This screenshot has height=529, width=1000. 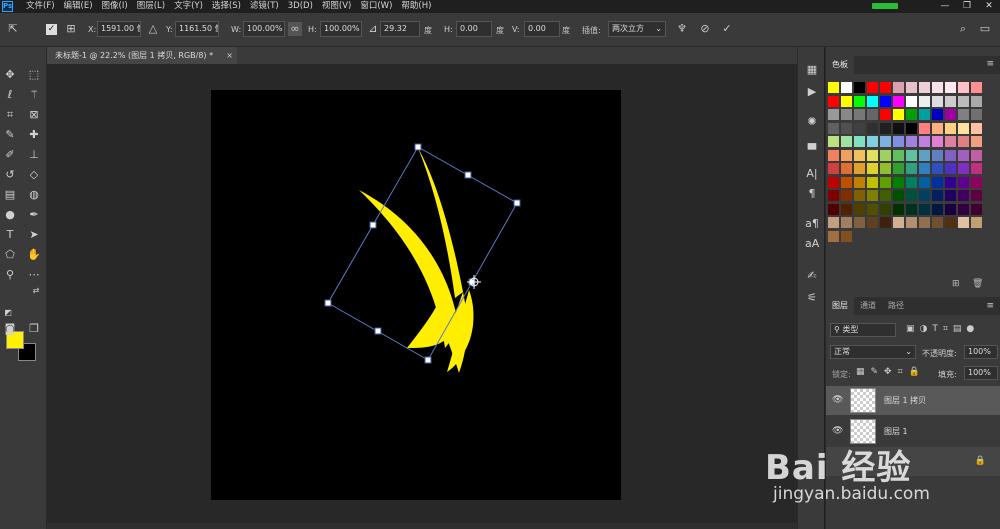 I want to click on type-tool-icon: T, so click(x=10, y=235).